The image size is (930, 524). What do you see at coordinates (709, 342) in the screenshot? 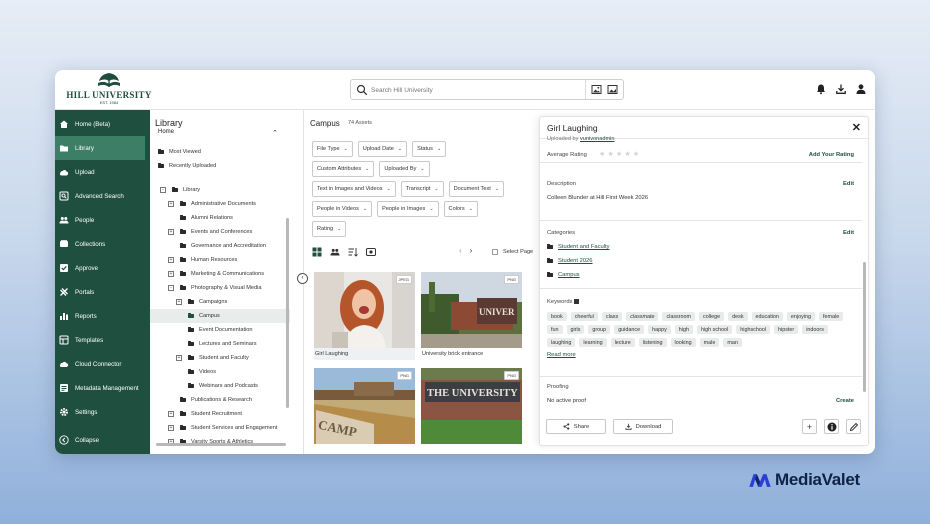
I see `keyword-tag: male` at bounding box center [709, 342].